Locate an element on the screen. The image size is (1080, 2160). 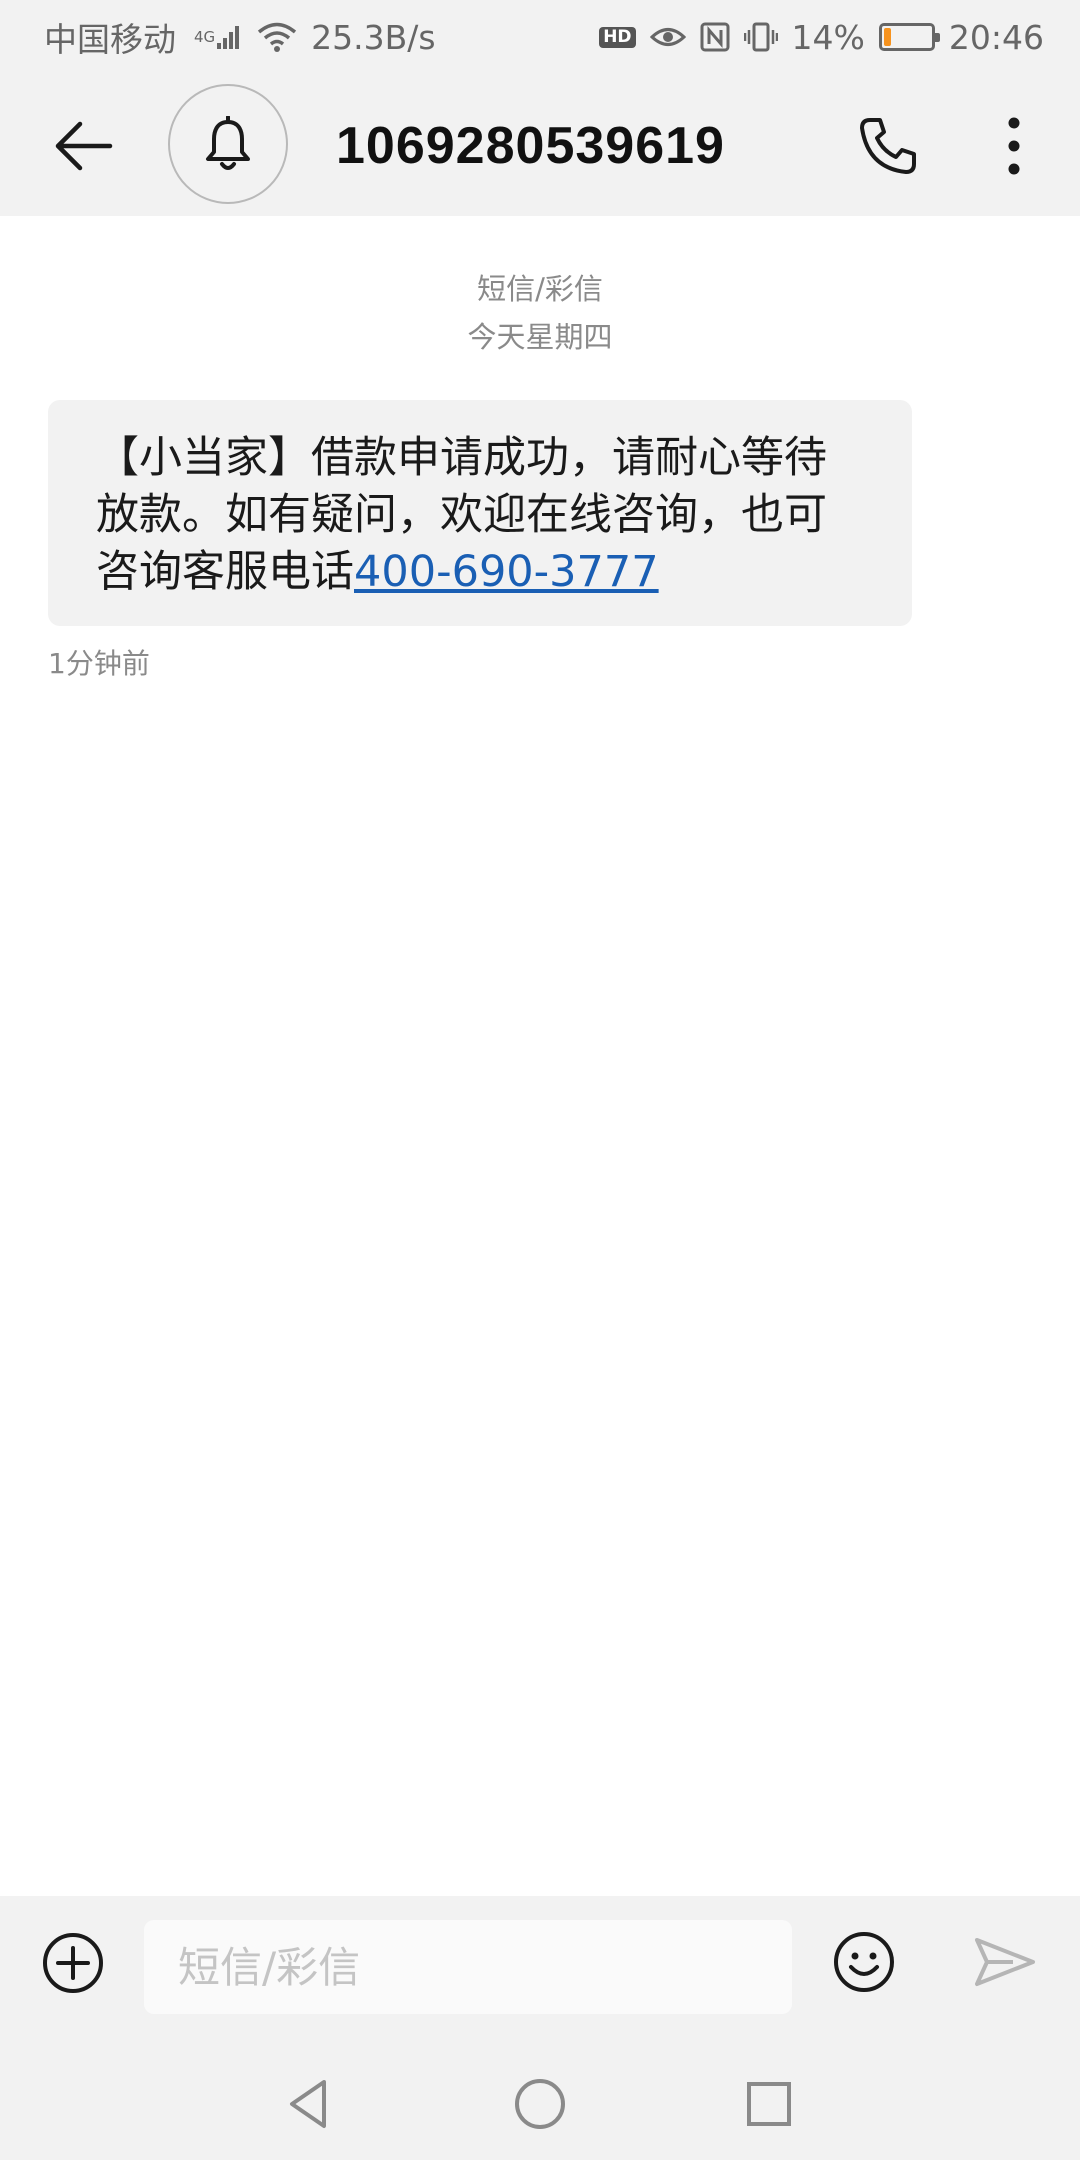
nfc-icon is located at coordinates (715, 37).